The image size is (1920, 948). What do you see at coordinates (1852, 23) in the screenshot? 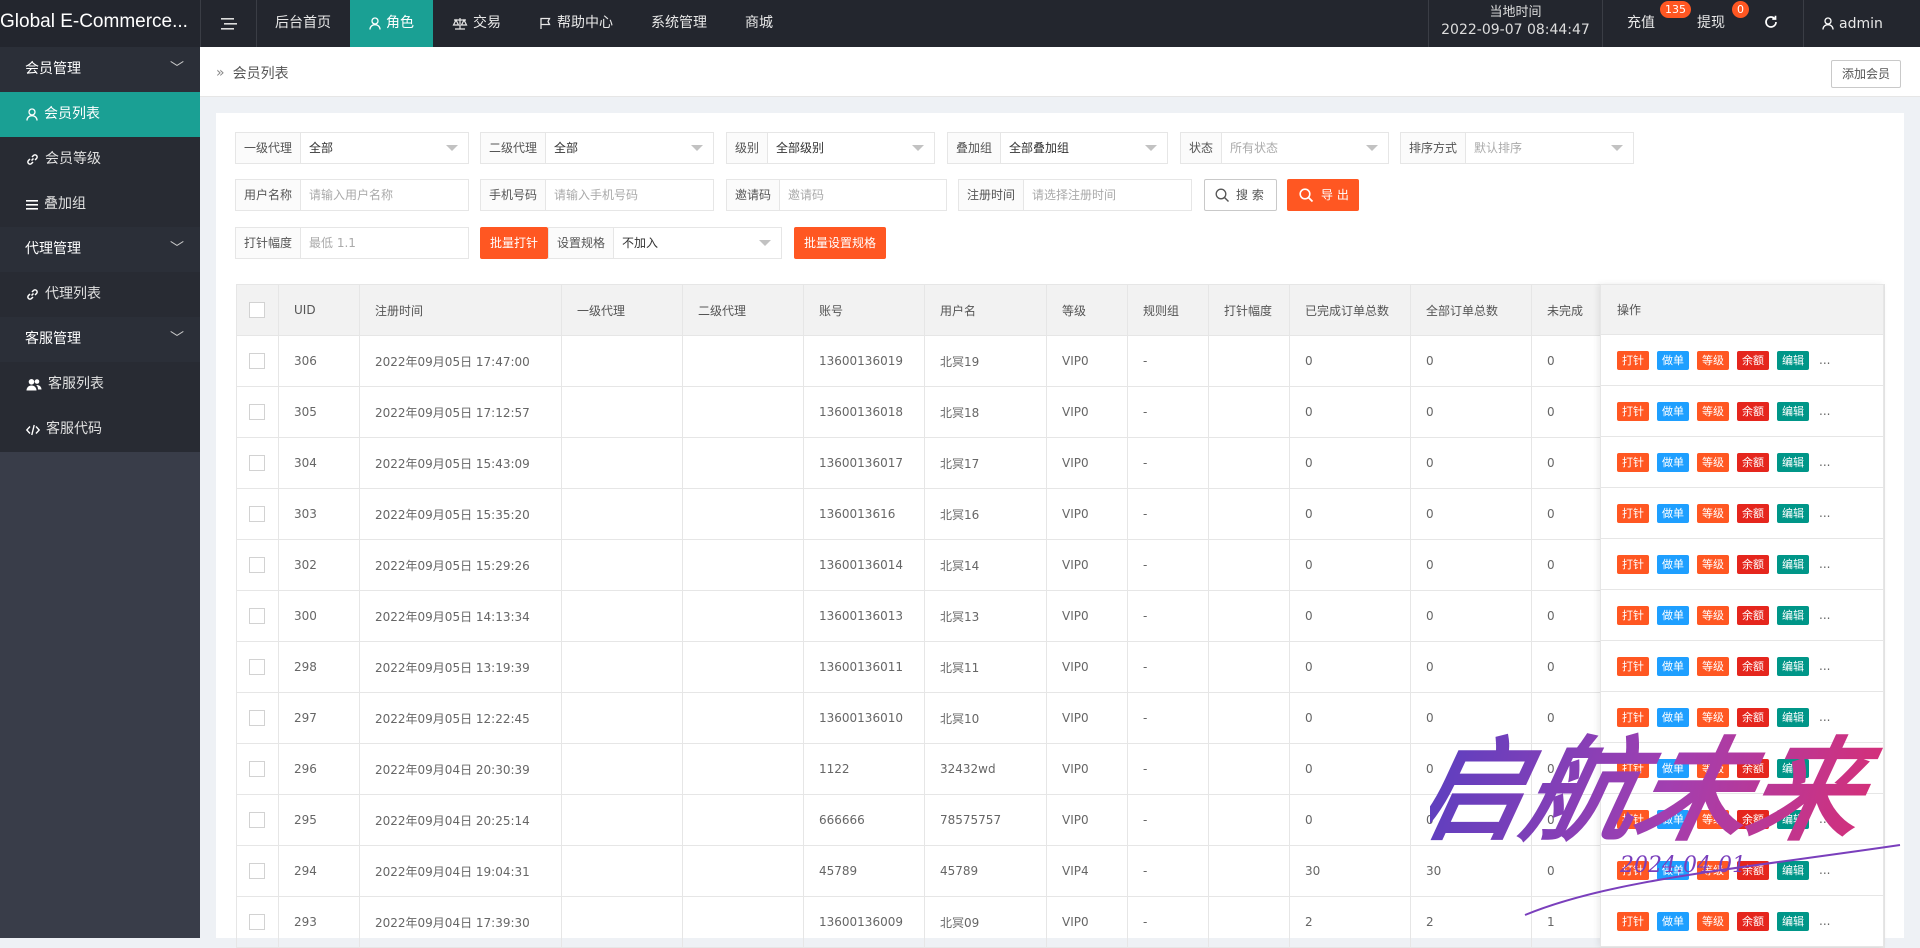
I see `user-menu: admin` at bounding box center [1852, 23].